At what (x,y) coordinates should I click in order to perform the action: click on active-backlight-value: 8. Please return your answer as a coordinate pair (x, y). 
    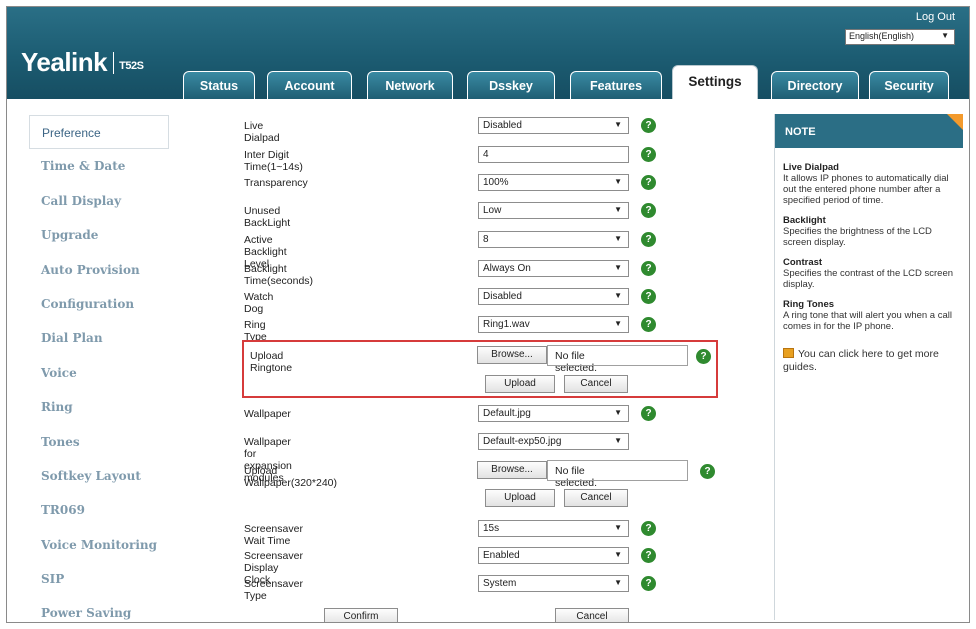
    Looking at the image, I should click on (486, 239).